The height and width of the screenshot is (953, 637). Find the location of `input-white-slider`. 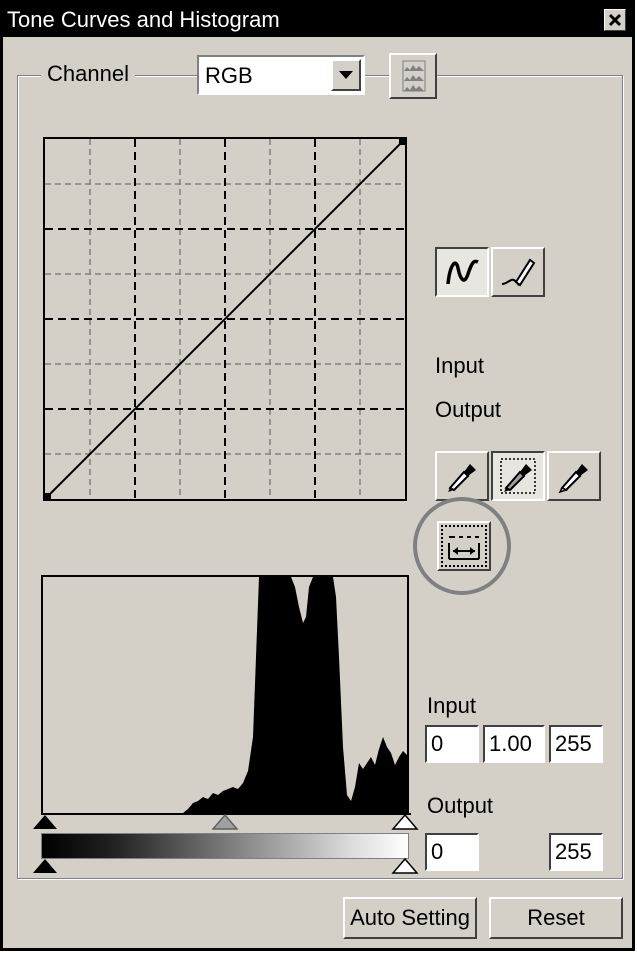

input-white-slider is located at coordinates (405, 821).